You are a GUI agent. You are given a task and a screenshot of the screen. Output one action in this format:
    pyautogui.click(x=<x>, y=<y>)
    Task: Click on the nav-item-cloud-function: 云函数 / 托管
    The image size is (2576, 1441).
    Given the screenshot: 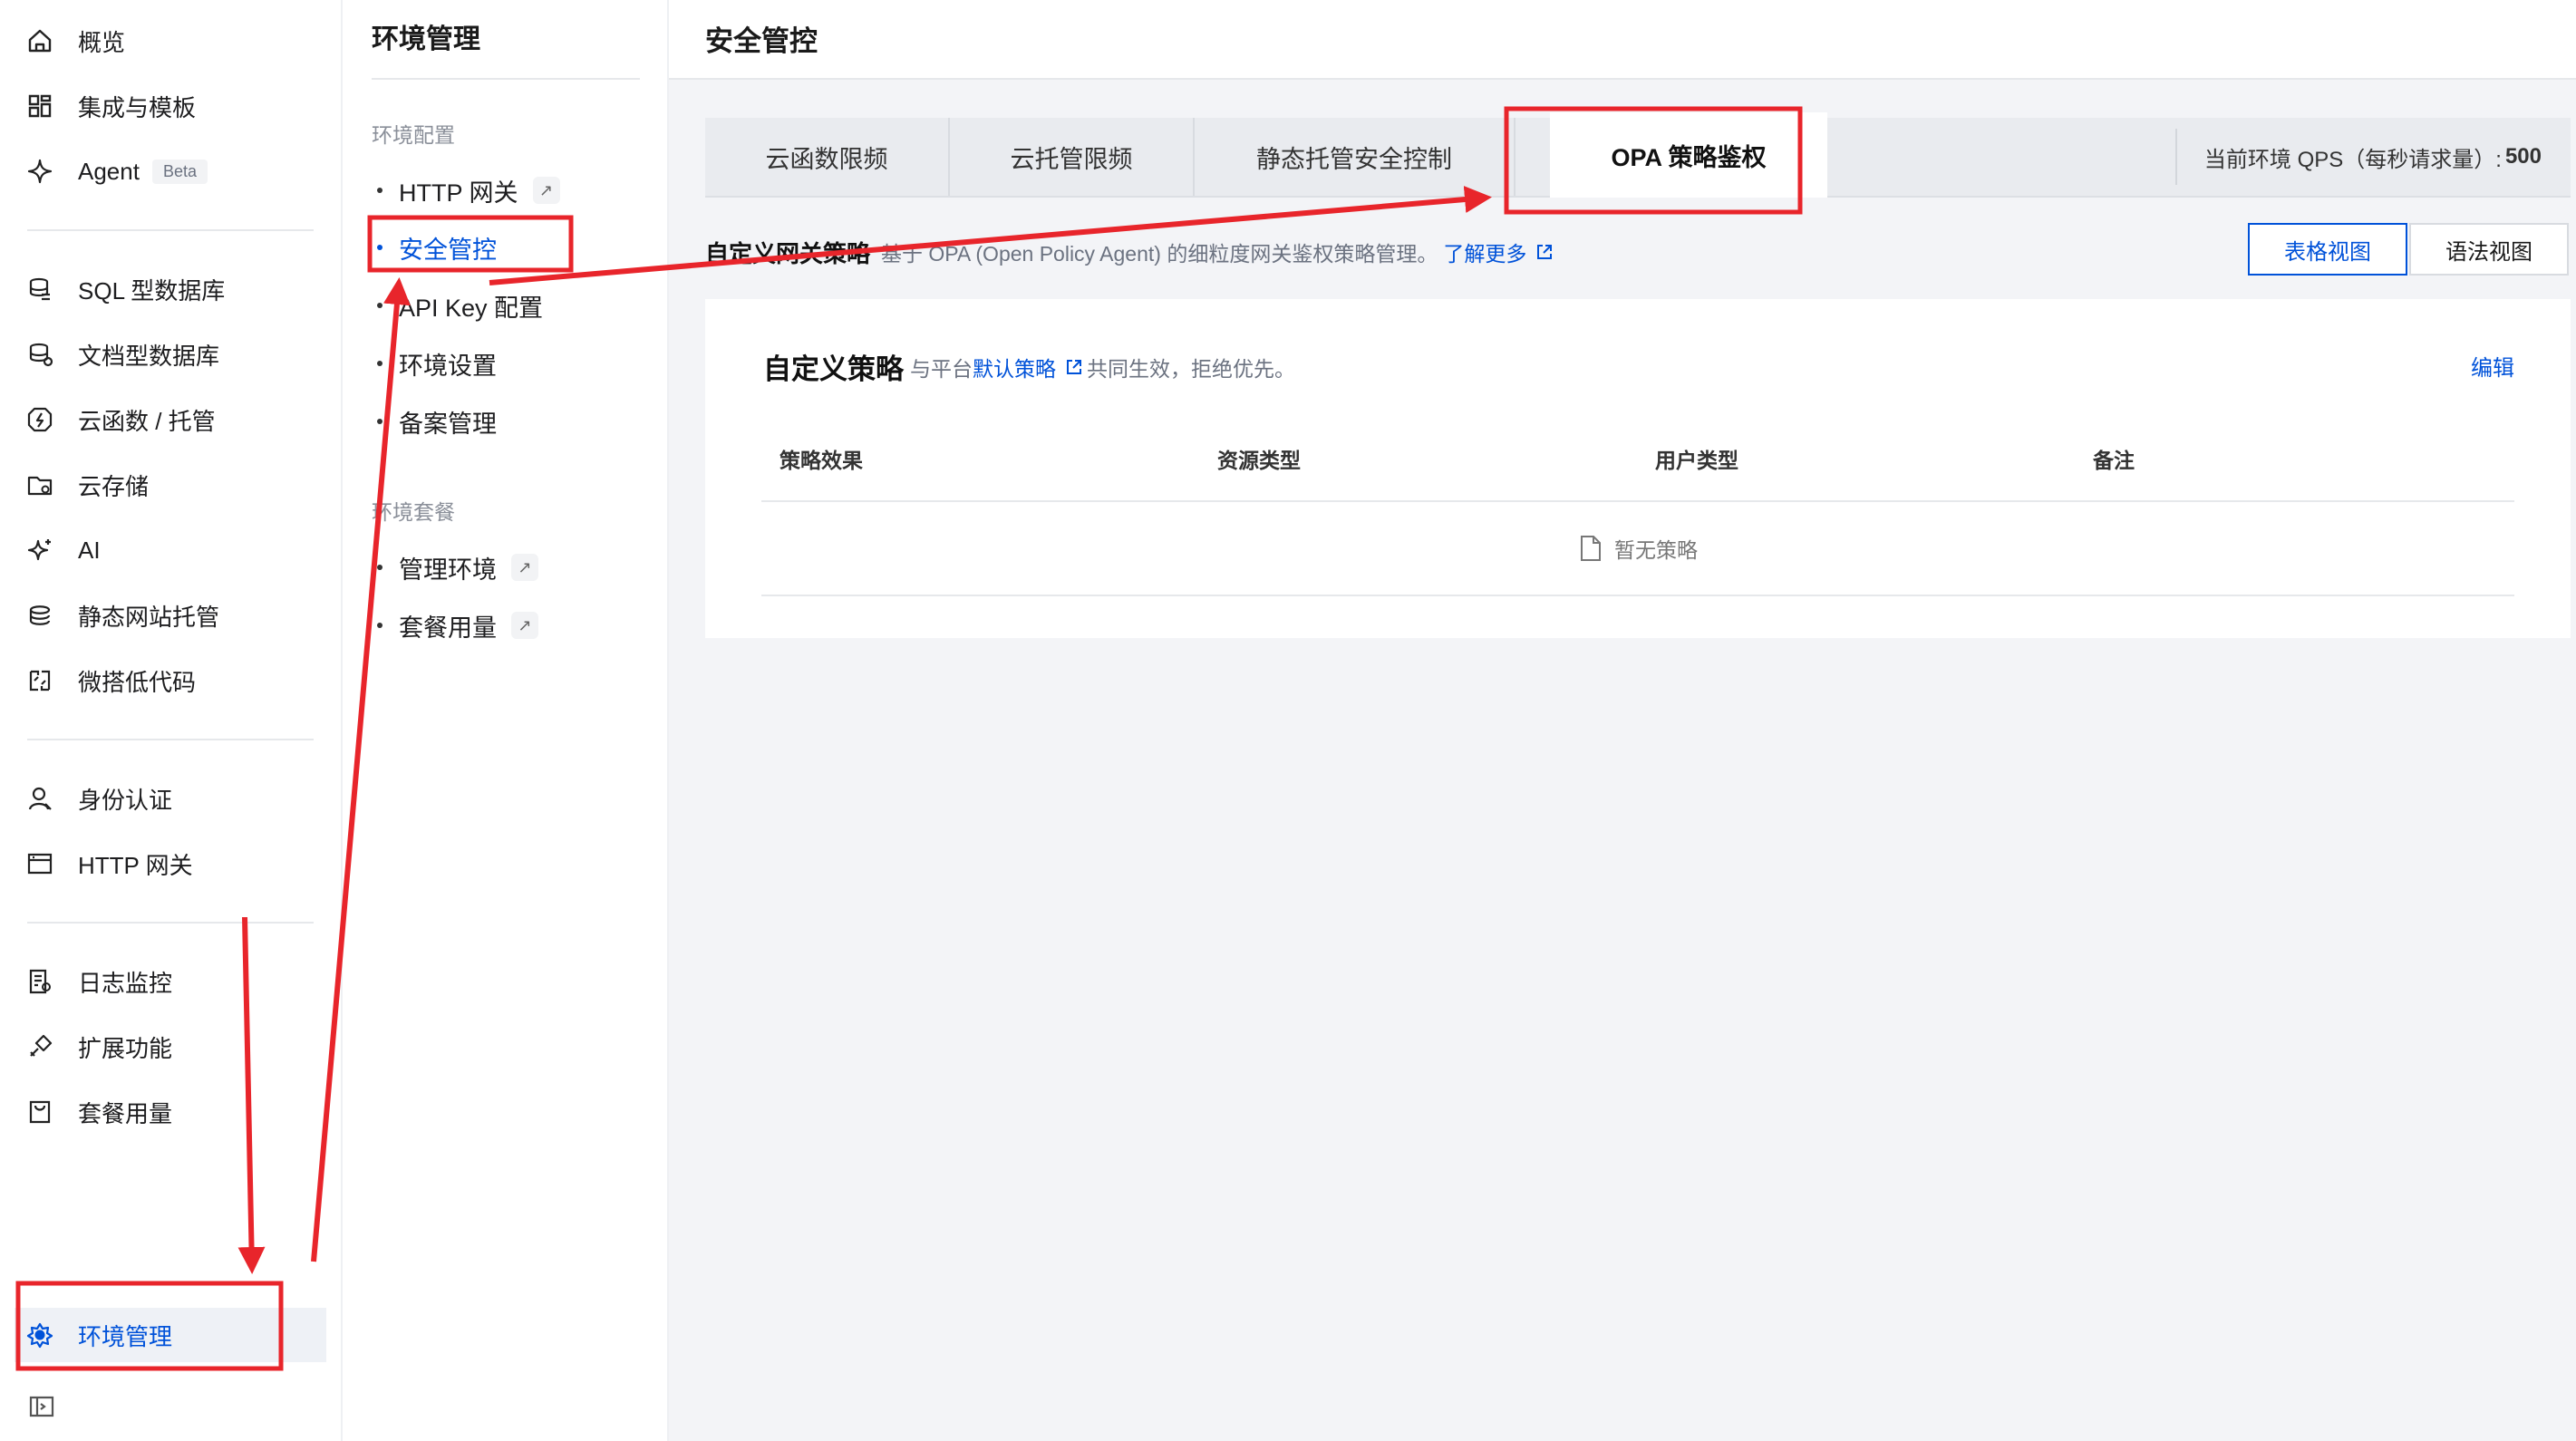 What is the action you would take?
    pyautogui.click(x=169, y=419)
    